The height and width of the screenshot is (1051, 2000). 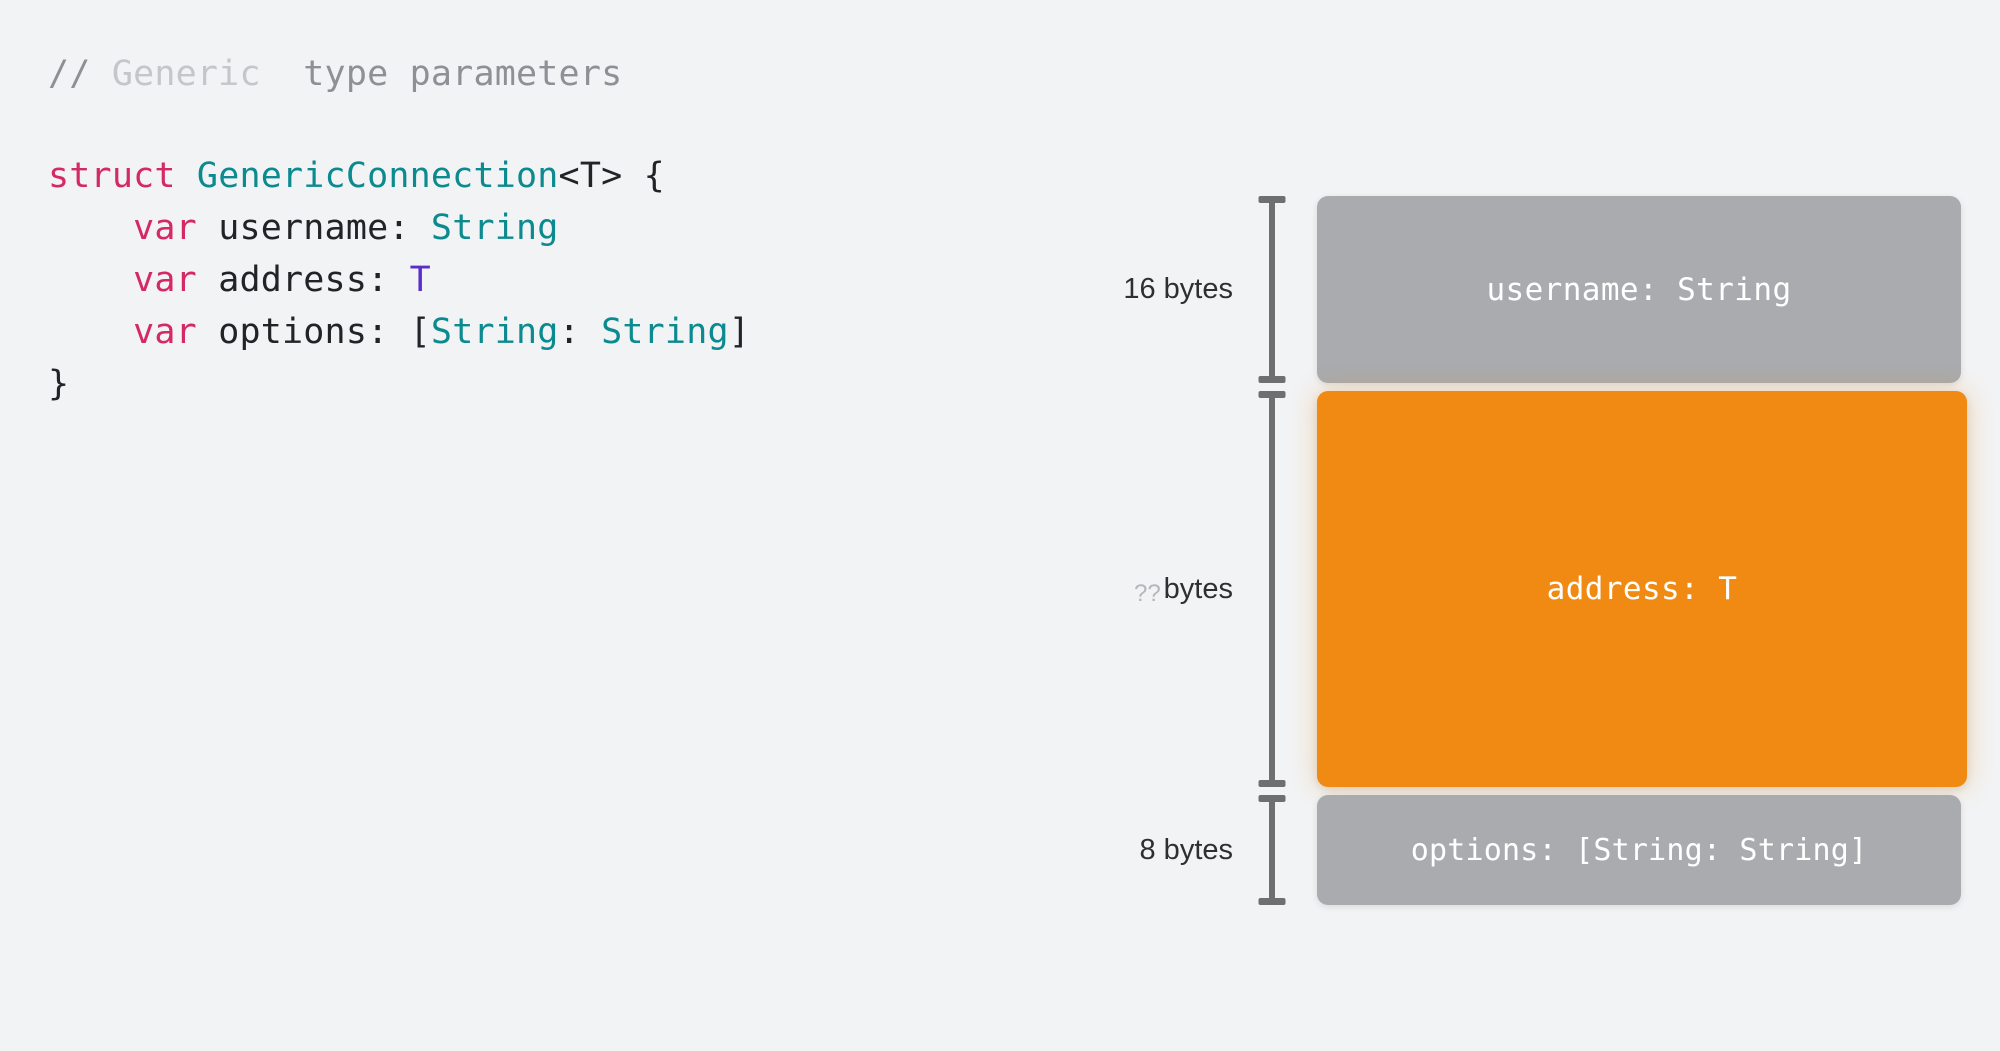 What do you see at coordinates (590, 176) in the screenshot?
I see `code-token: <T>` at bounding box center [590, 176].